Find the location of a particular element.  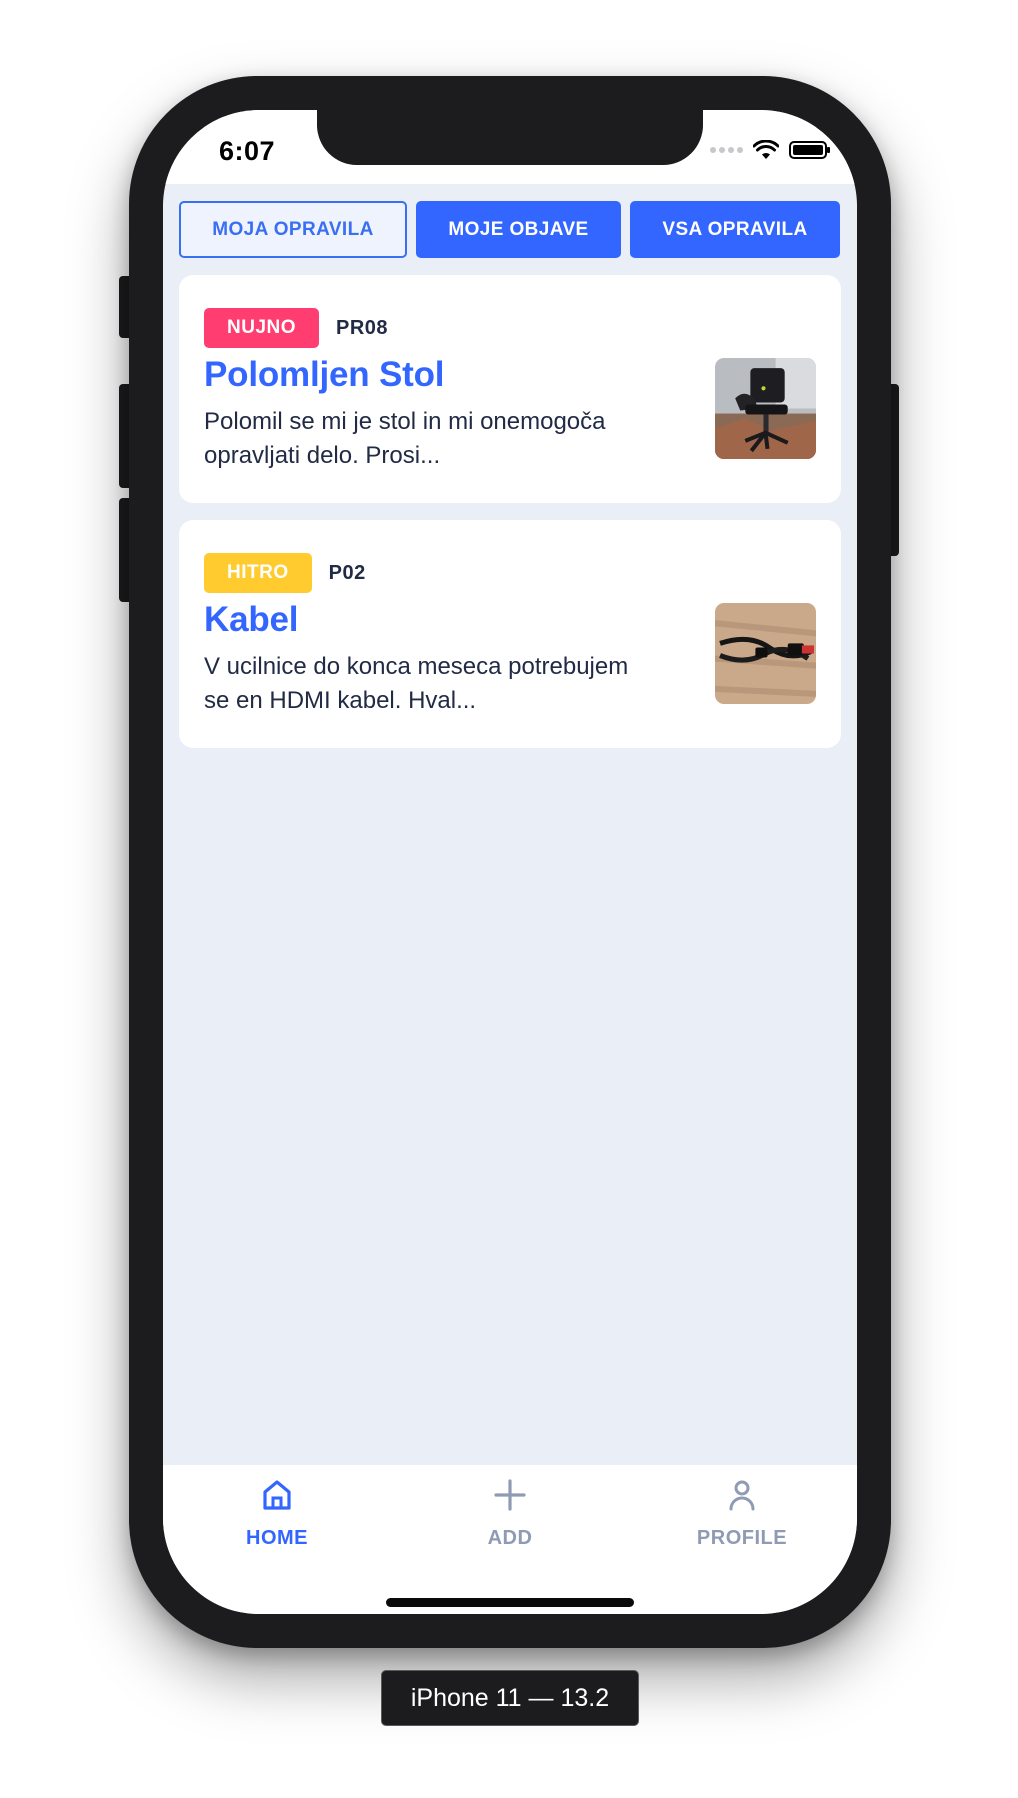

battery-icon is located at coordinates (809, 150).